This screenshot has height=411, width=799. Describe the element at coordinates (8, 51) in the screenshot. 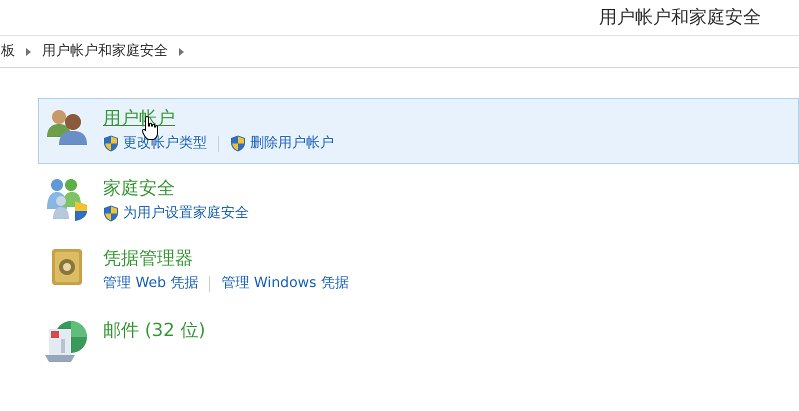

I see `breadcrumb-item: 板` at that location.